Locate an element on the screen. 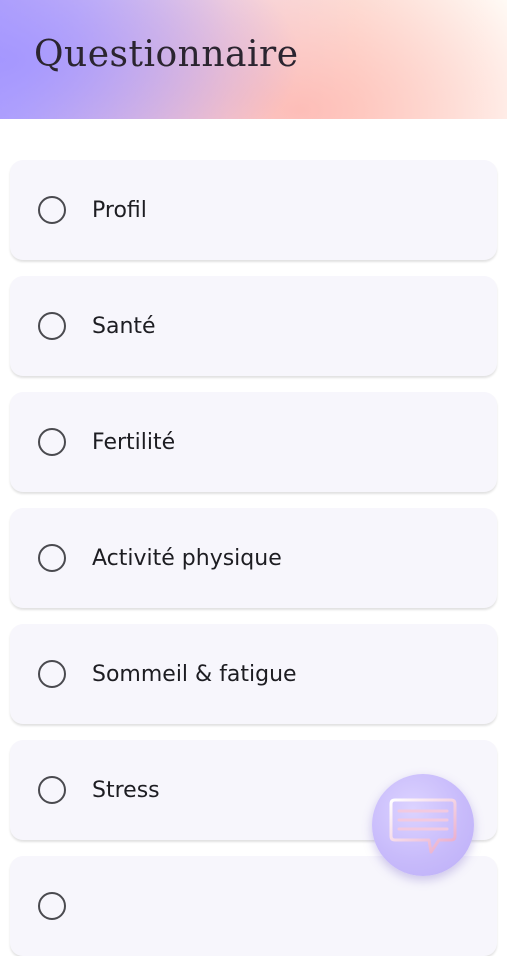  section-card-fertilite: Fertilité is located at coordinates (253, 442).